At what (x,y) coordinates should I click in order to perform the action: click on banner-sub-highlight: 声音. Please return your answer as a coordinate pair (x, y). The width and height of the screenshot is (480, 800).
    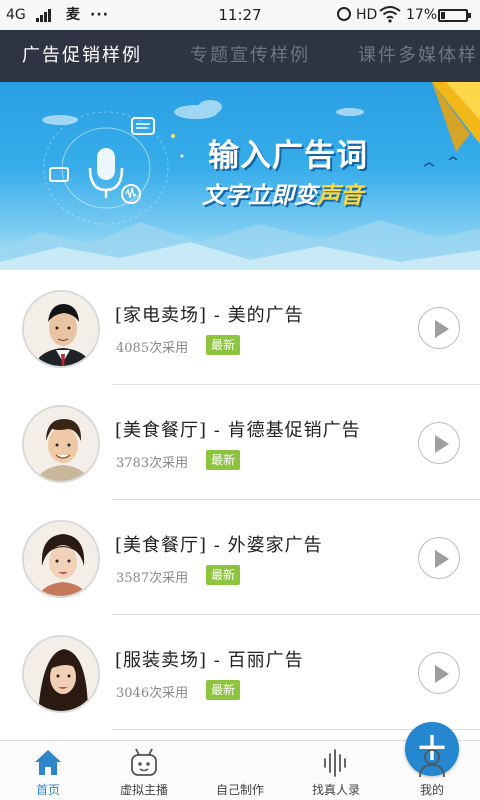
    Looking at the image, I should click on (340, 196).